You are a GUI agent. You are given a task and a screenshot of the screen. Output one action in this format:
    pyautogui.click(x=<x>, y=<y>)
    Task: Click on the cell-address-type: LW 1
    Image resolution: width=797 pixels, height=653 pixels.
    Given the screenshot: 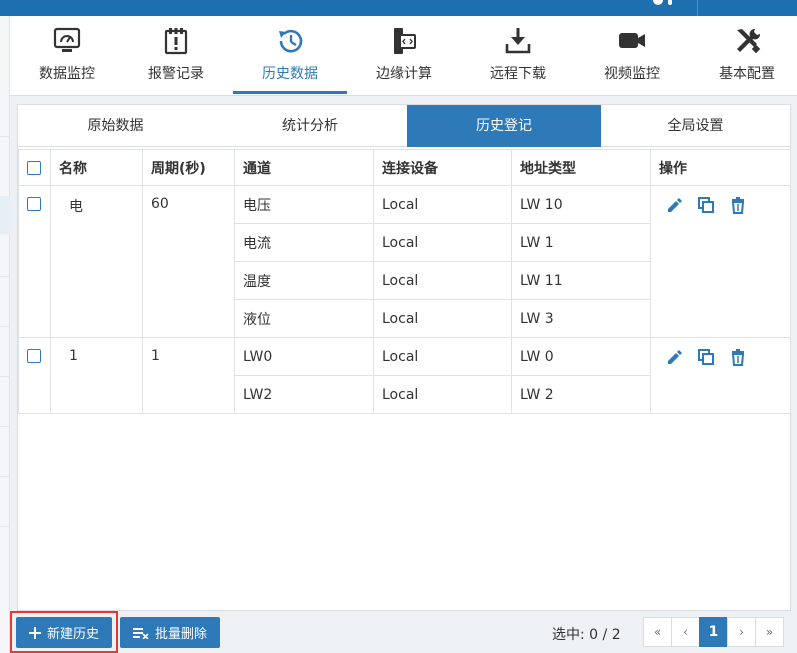 What is the action you would take?
    pyautogui.click(x=581, y=242)
    